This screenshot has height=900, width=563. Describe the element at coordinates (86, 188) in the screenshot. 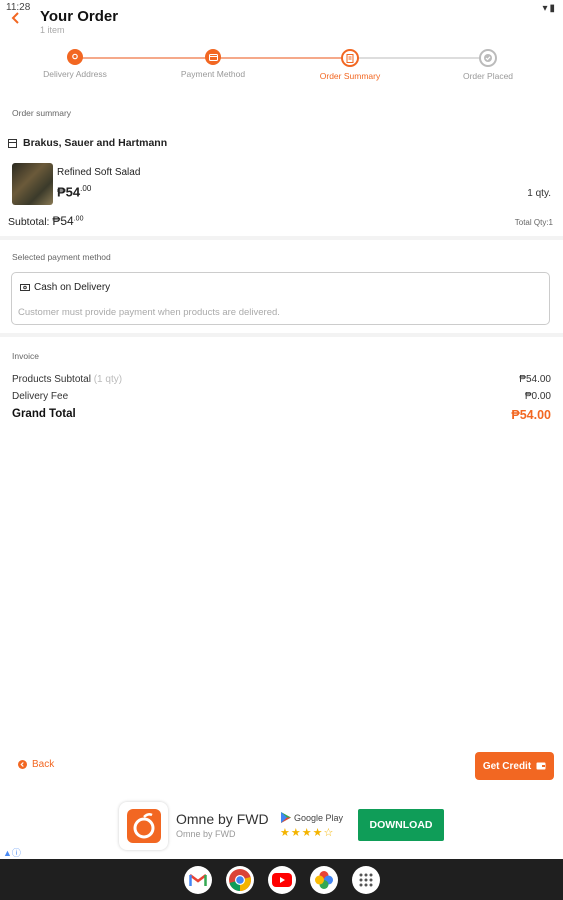

I see `product-price-cents: .00` at that location.